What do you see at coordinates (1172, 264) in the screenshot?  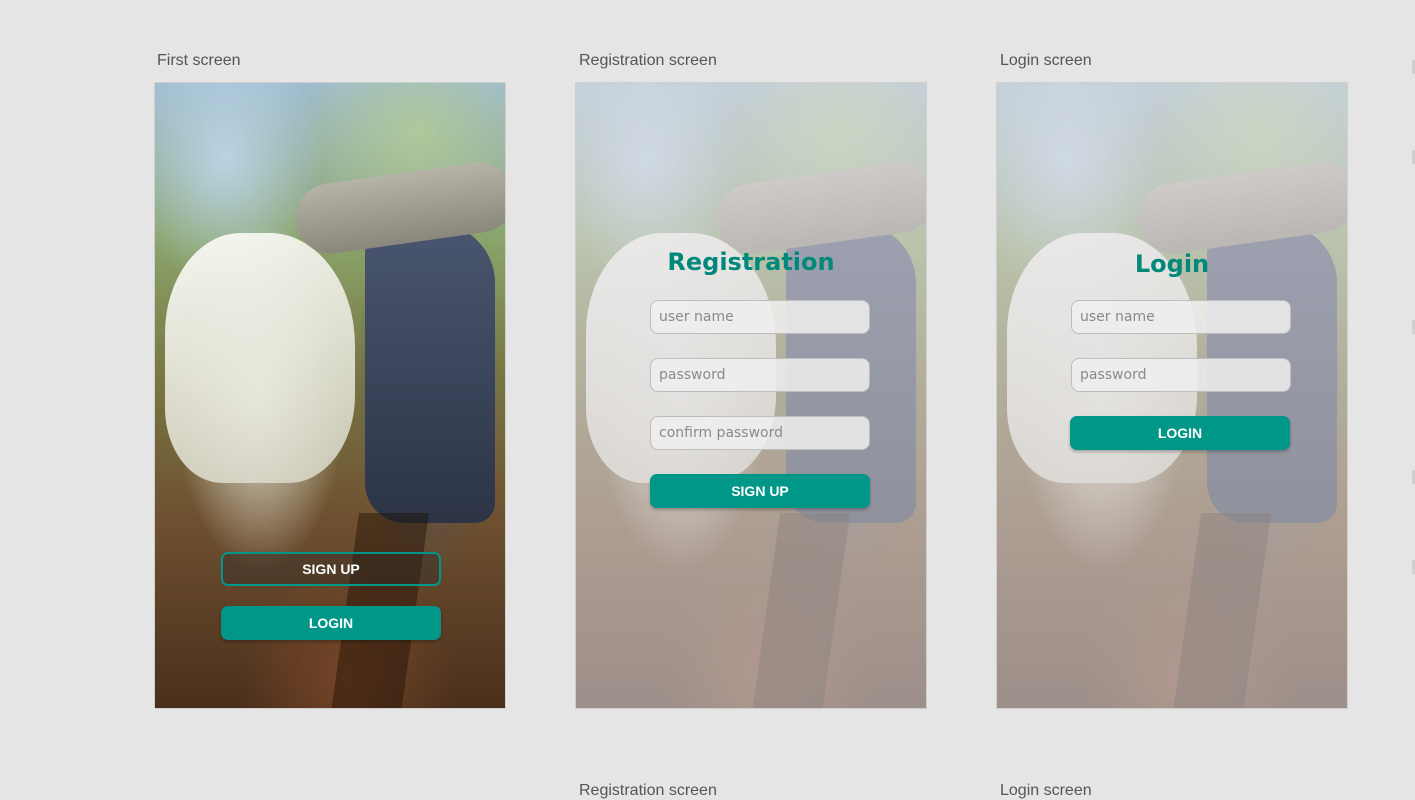 I see `login-title: Login` at bounding box center [1172, 264].